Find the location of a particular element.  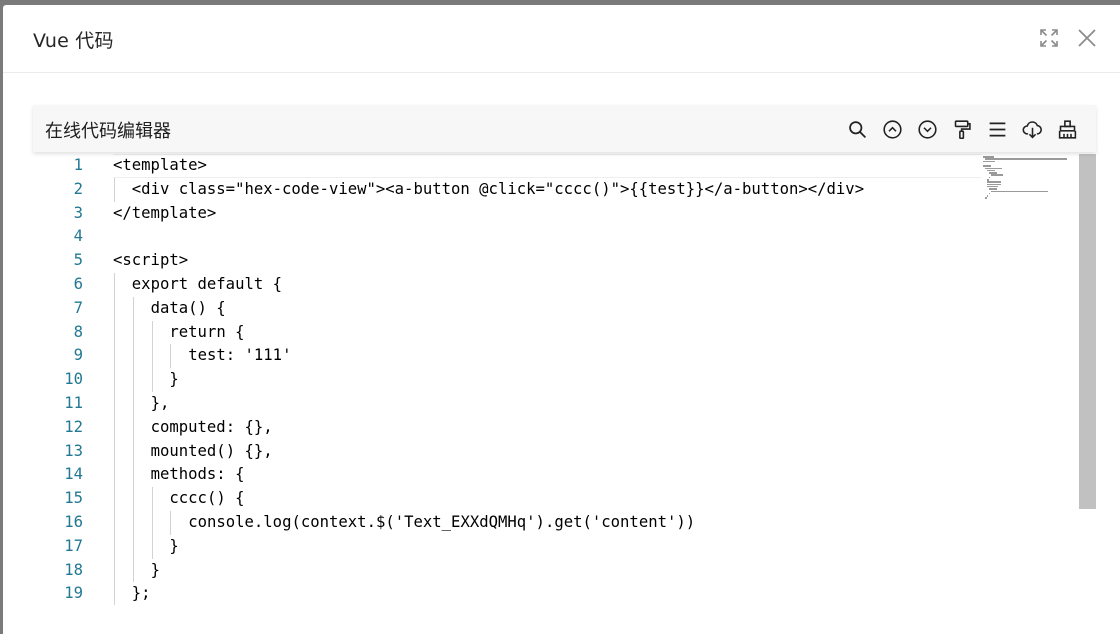

menu-button is located at coordinates (997, 129).